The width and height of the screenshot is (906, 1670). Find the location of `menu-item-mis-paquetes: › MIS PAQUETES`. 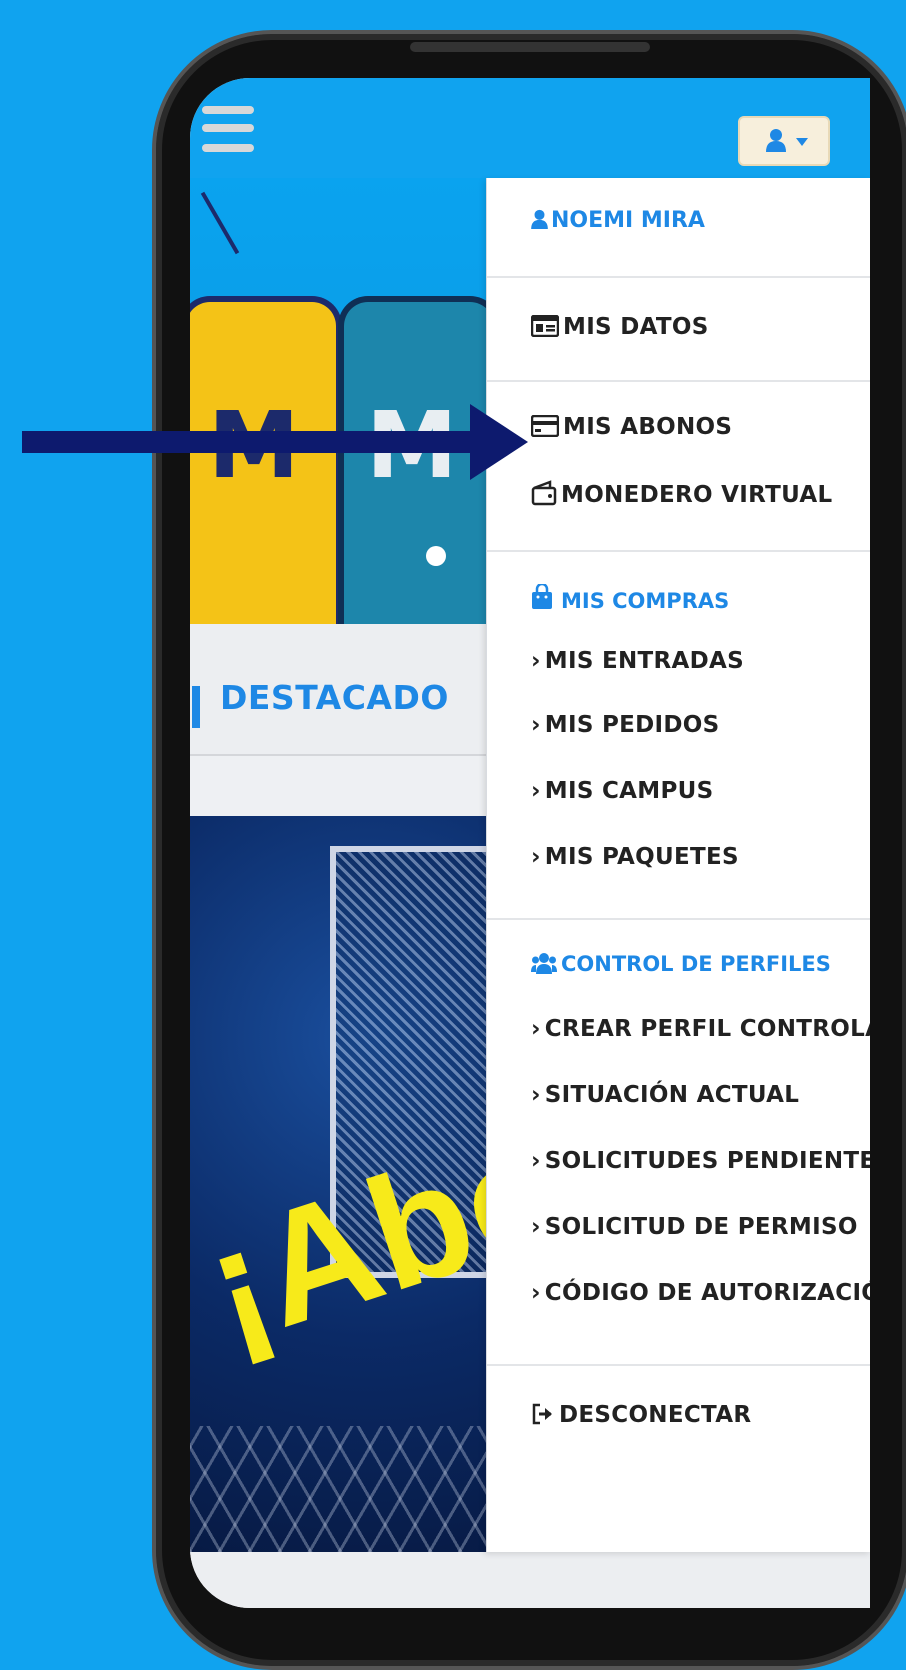

menu-item-mis-paquetes: › MIS PAQUETES is located at coordinates (635, 857).